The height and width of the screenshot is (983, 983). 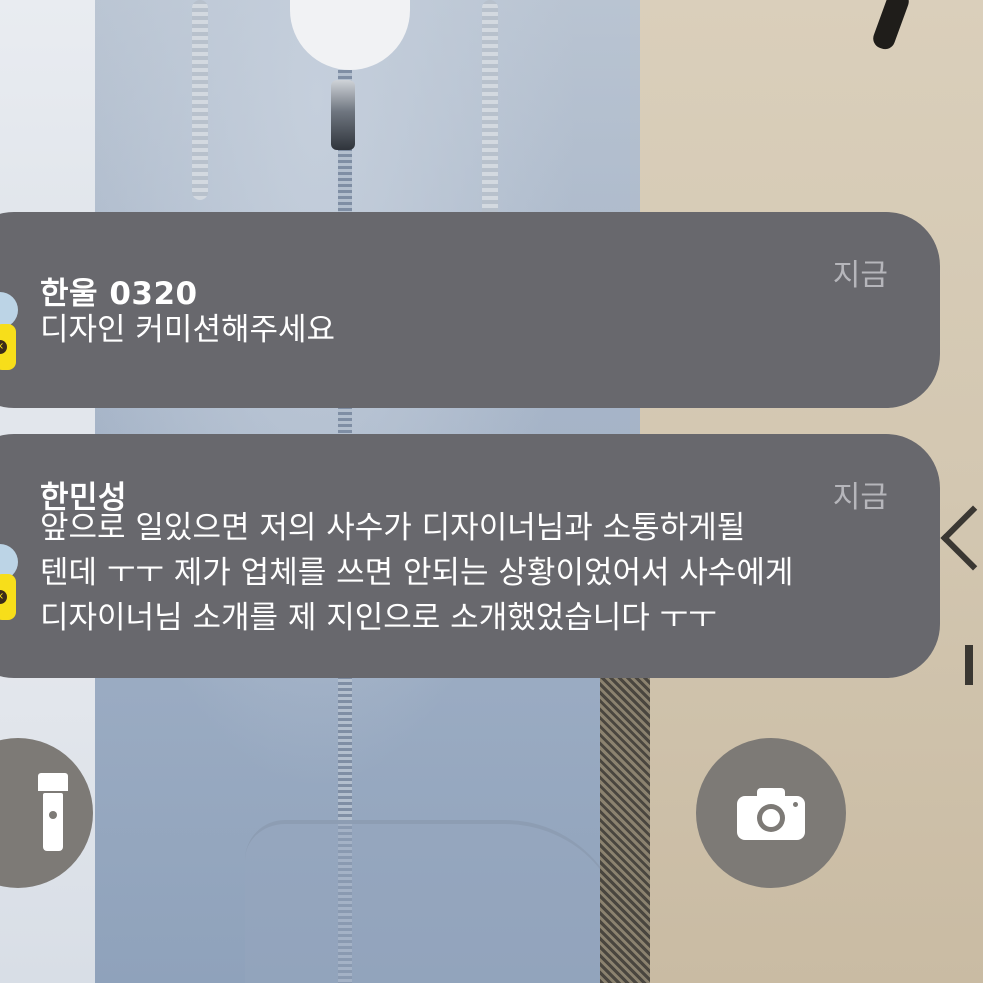 I want to click on notification-time: 지금, so click(x=860, y=275).